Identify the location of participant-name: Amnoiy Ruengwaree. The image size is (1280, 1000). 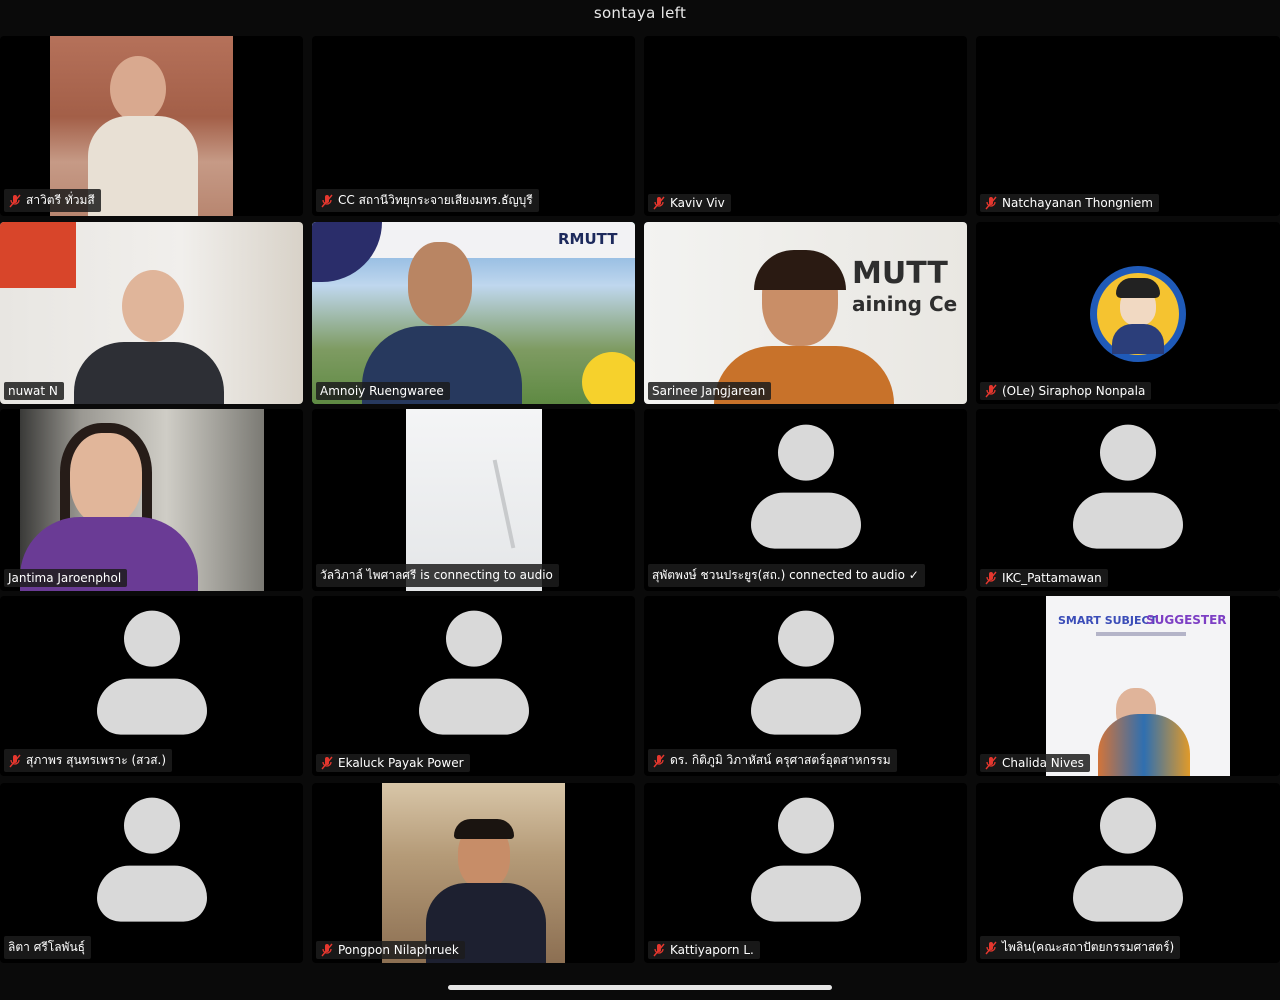
(382, 391).